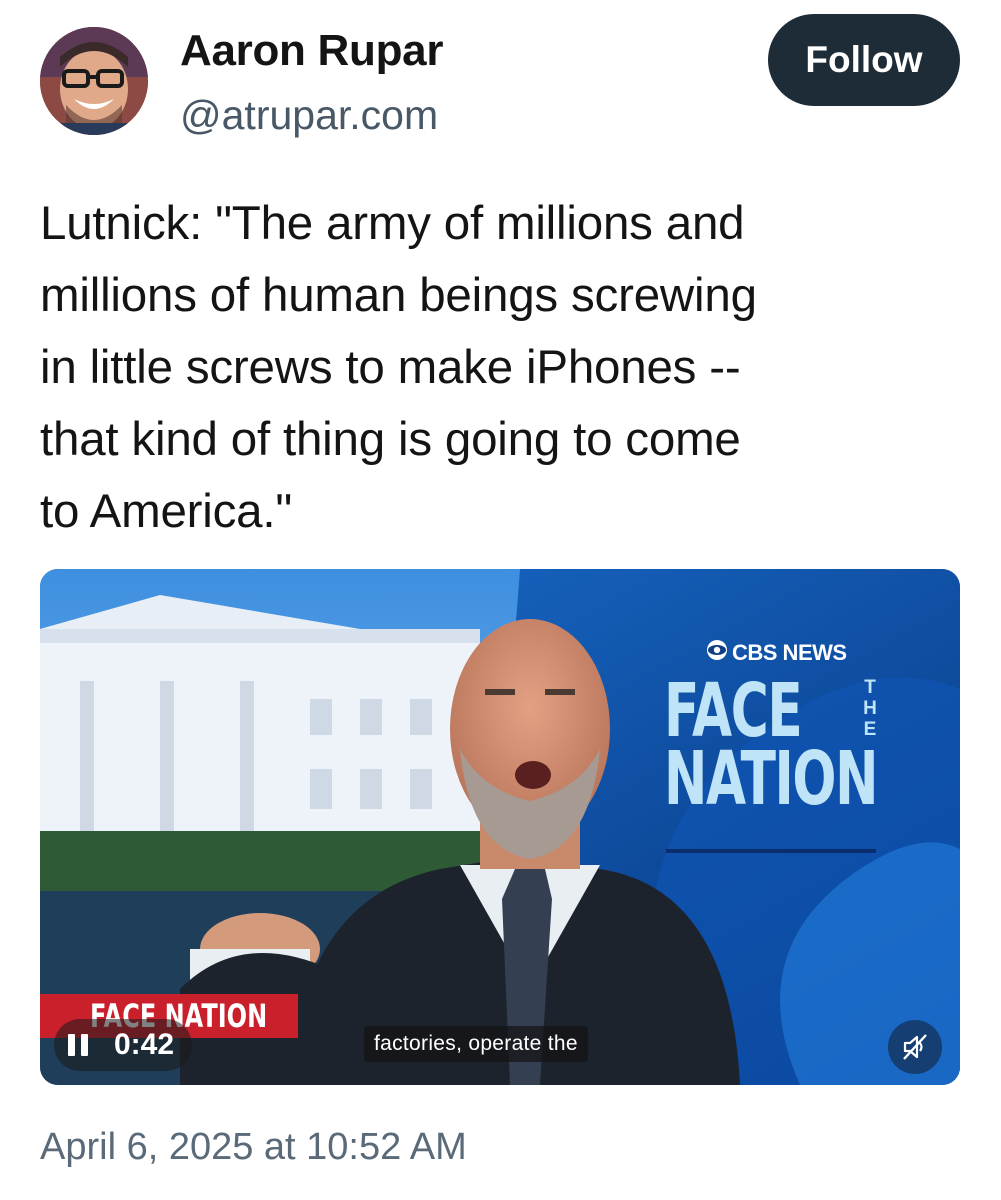  What do you see at coordinates (476, 1044) in the screenshot?
I see `closed-caption: factories, operate the` at bounding box center [476, 1044].